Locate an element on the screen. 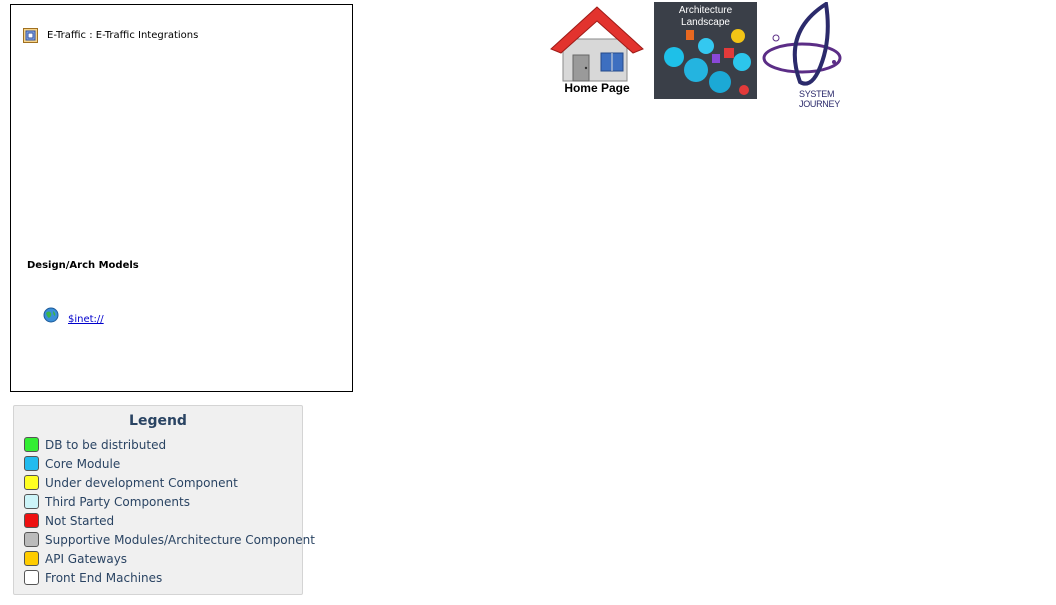 The width and height of the screenshot is (1056, 605). legend-item: Under development Component is located at coordinates (169, 482).